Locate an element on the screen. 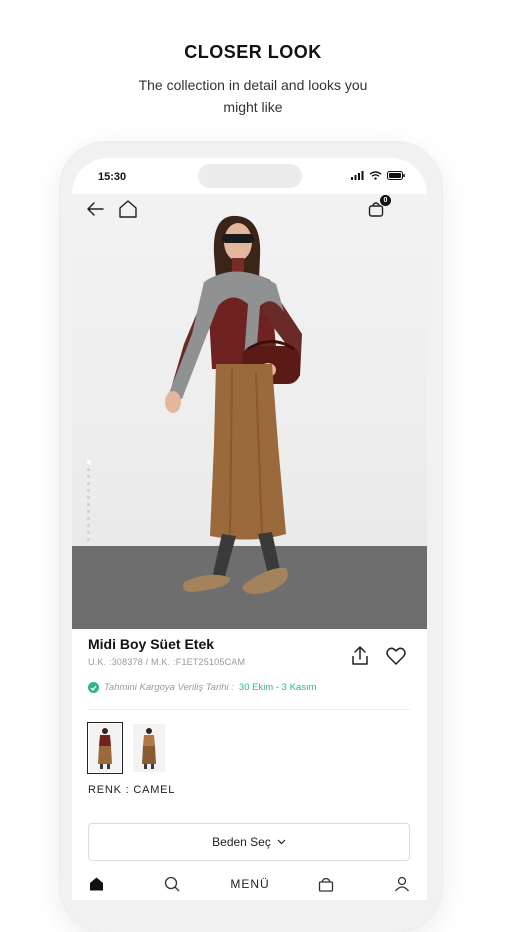 This screenshot has height=932, width=506. bottom-tab-bar: MENÜ is located at coordinates (249, 885).